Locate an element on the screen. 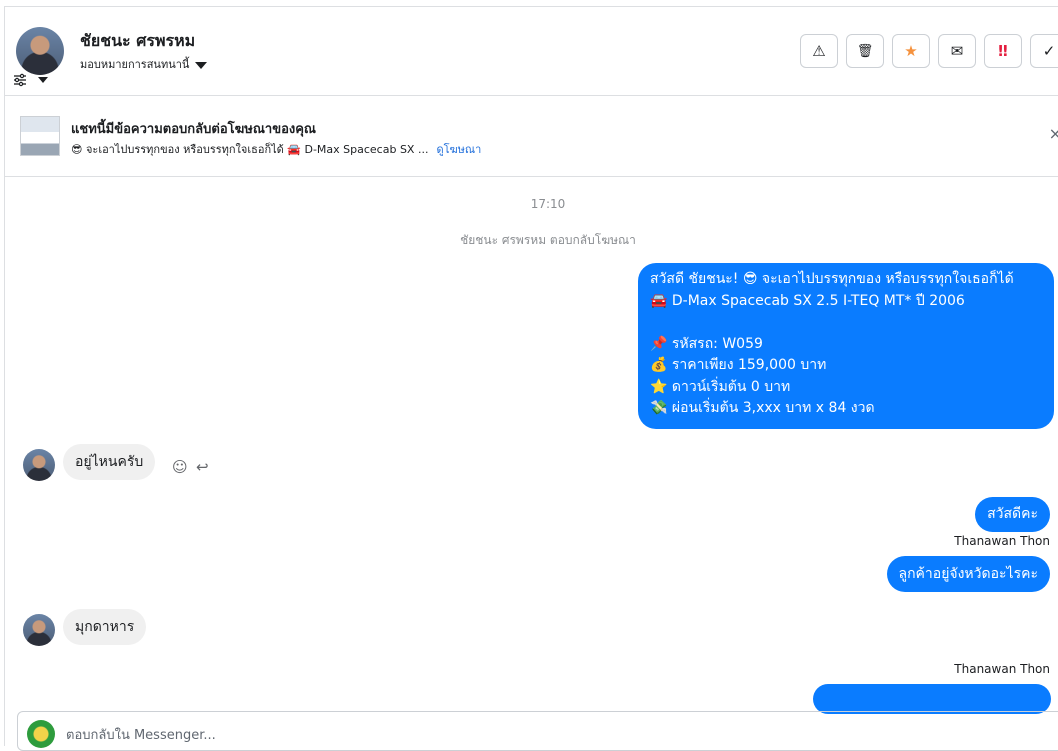 Image resolution: width=1058 pixels, height=751 pixels. close-icon: × is located at coordinates (1053, 133).